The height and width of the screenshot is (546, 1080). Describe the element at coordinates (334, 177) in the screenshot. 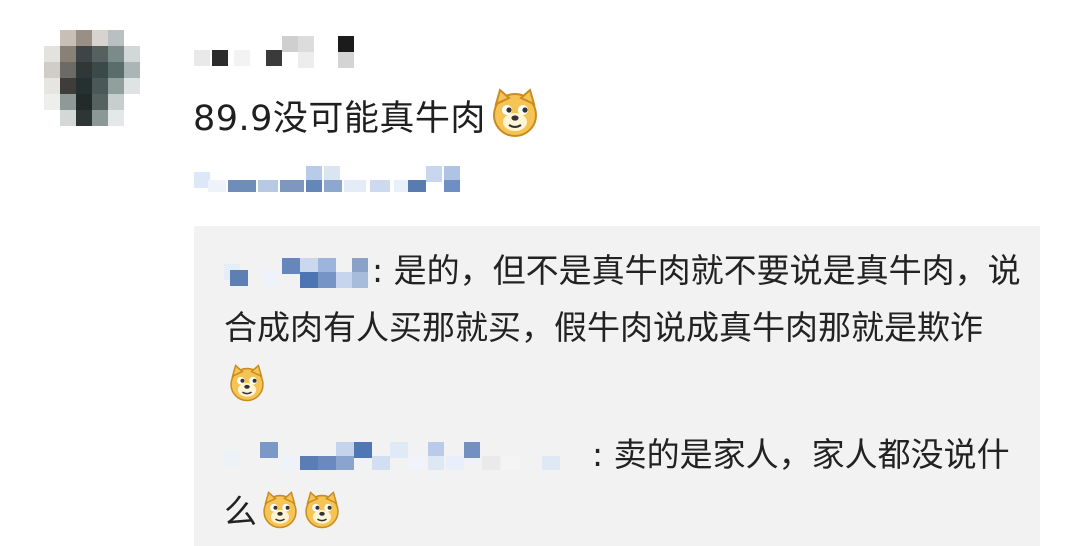

I see `comment-meta-blurred` at that location.